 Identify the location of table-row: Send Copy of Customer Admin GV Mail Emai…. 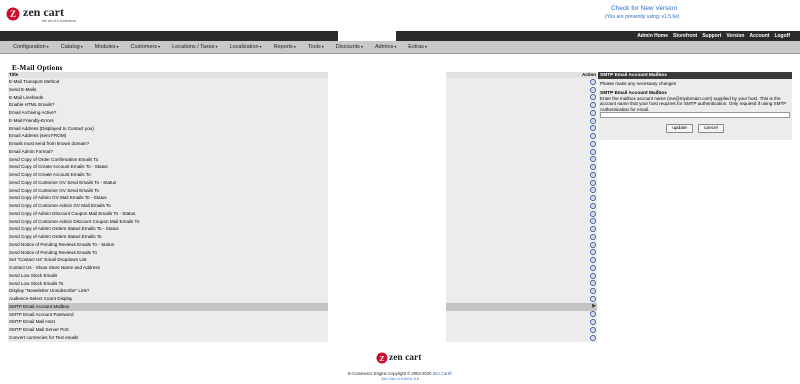
(302, 206).